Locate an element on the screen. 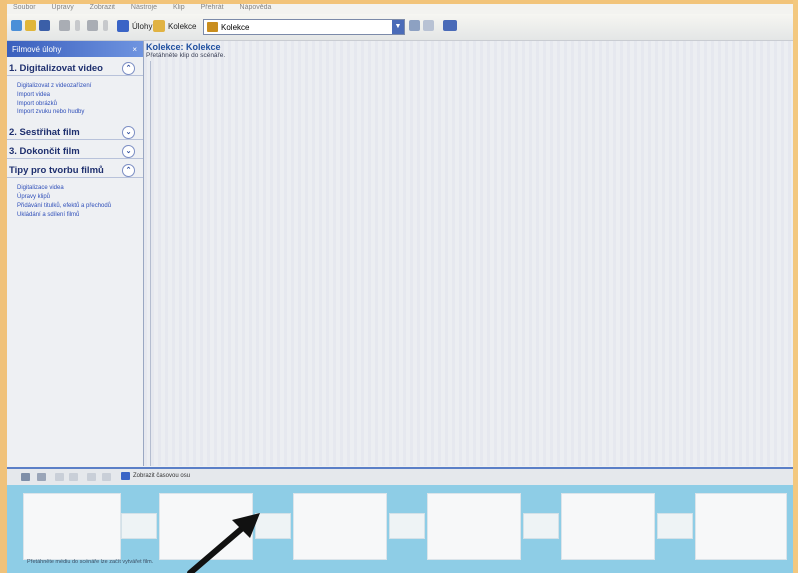 Image resolution: width=798 pixels, height=573 pixels. drag-hint-arrow is located at coordinates (223, 543).